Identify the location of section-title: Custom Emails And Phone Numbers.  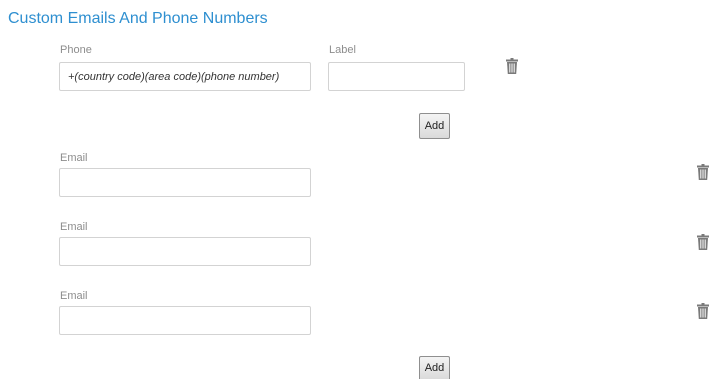
(138, 18).